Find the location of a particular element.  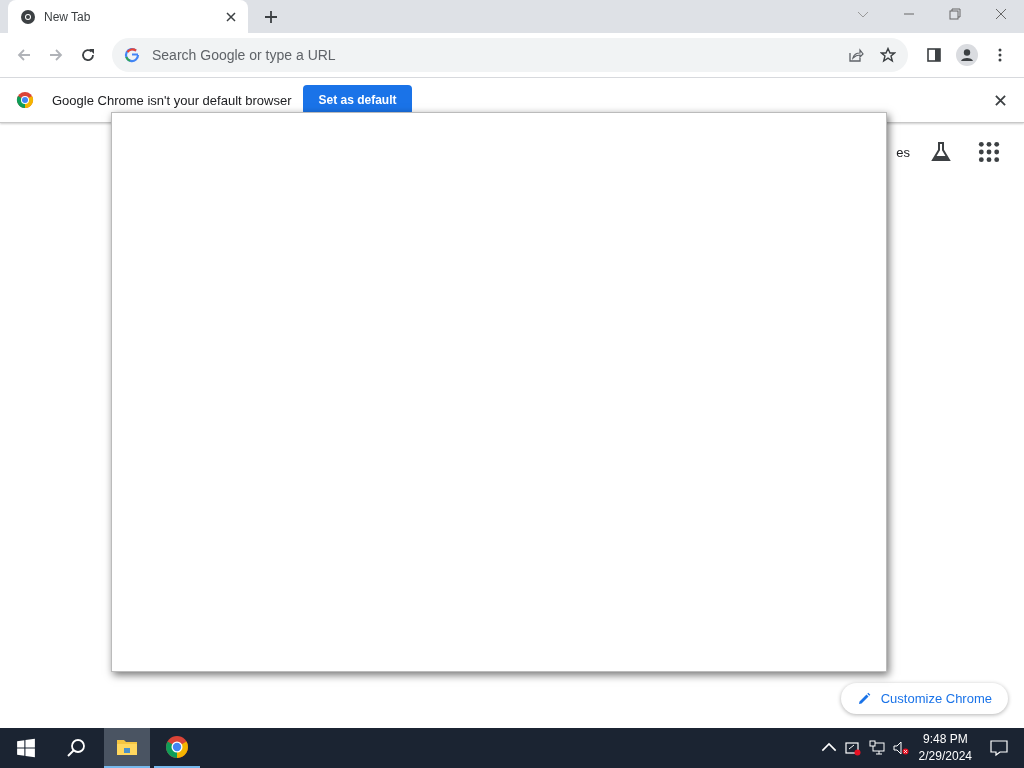

profile-icon is located at coordinates (967, 55).